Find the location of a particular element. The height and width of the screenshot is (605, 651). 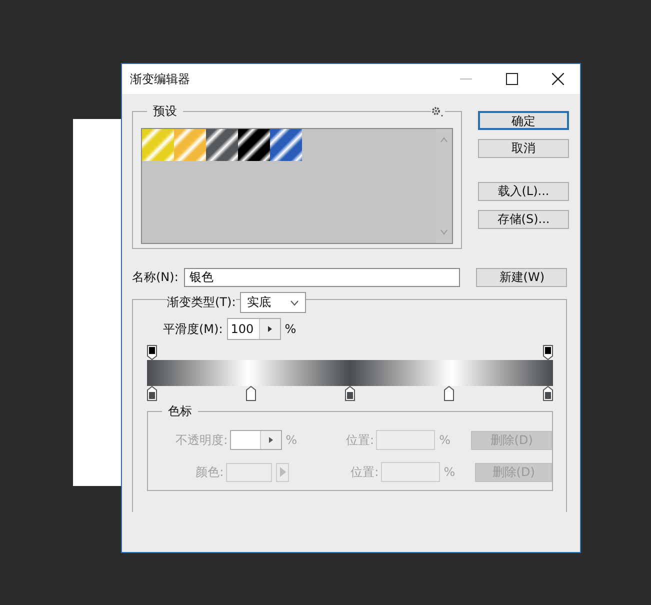

name-label: 名称(N): is located at coordinates (155, 277).